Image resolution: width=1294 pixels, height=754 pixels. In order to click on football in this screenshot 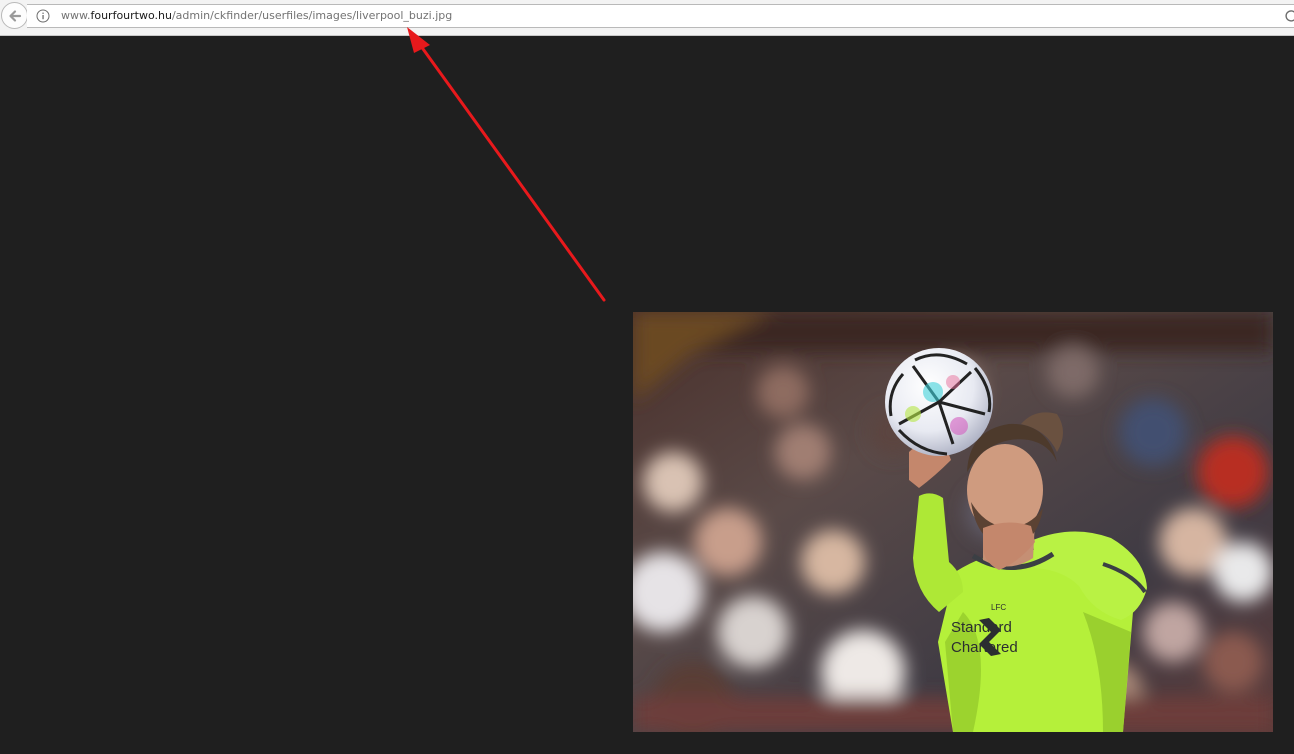, I will do `click(939, 402)`.